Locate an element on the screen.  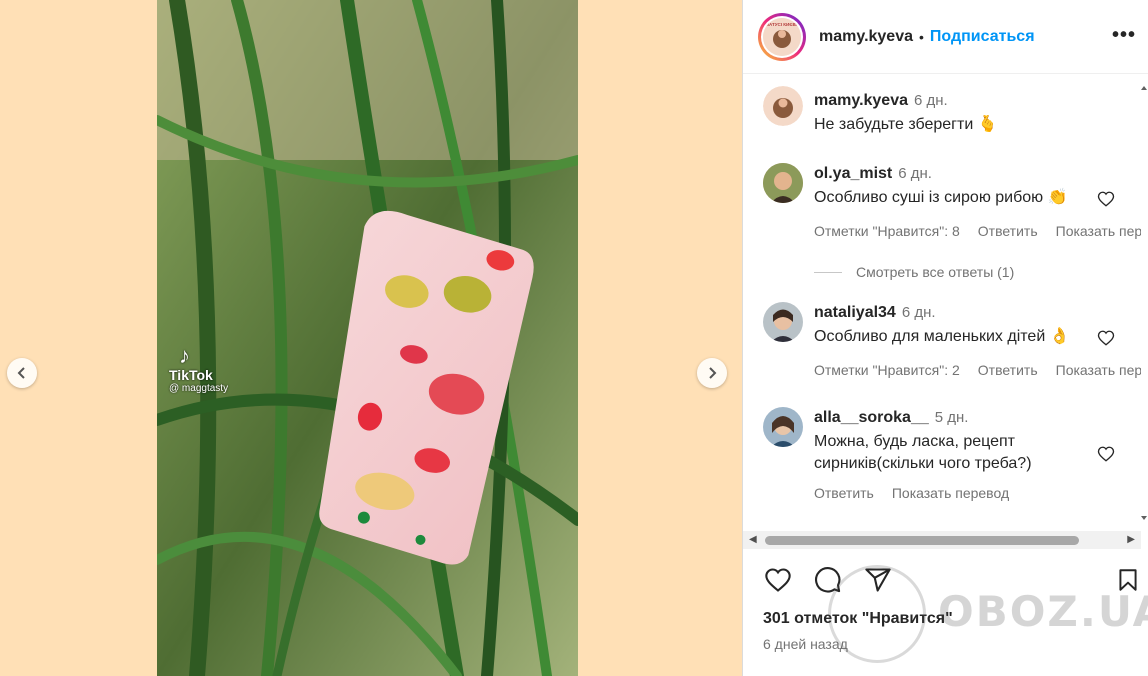
watermark-text: OBOZ.UA is located at coordinates (1043, 611).